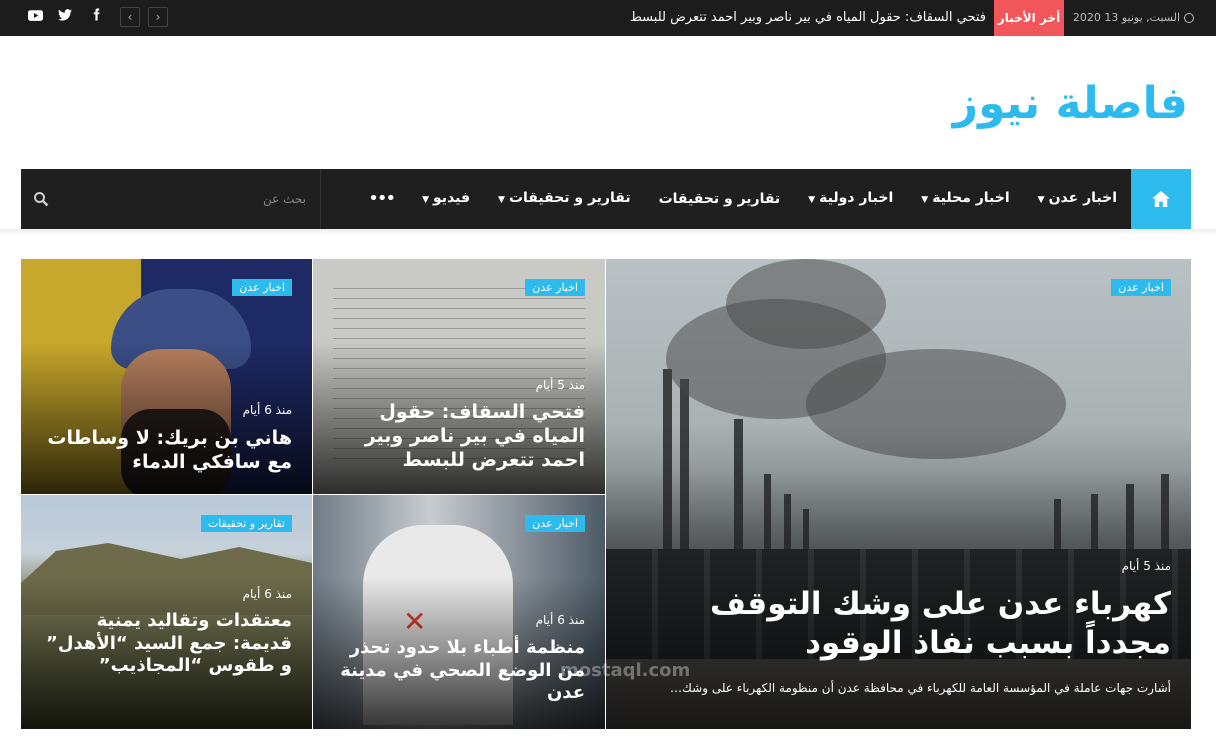 The width and height of the screenshot is (1216, 737). I want to click on breaking-next-button: ›, so click(158, 17).